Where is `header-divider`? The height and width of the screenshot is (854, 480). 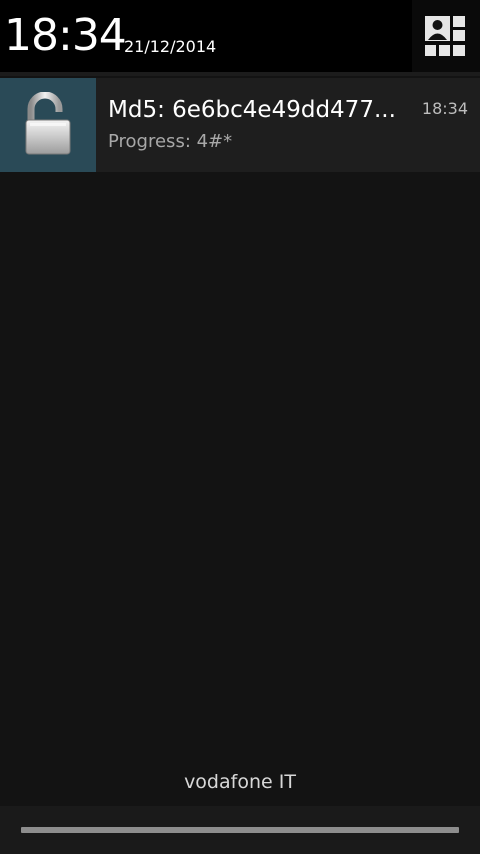 header-divider is located at coordinates (240, 74).